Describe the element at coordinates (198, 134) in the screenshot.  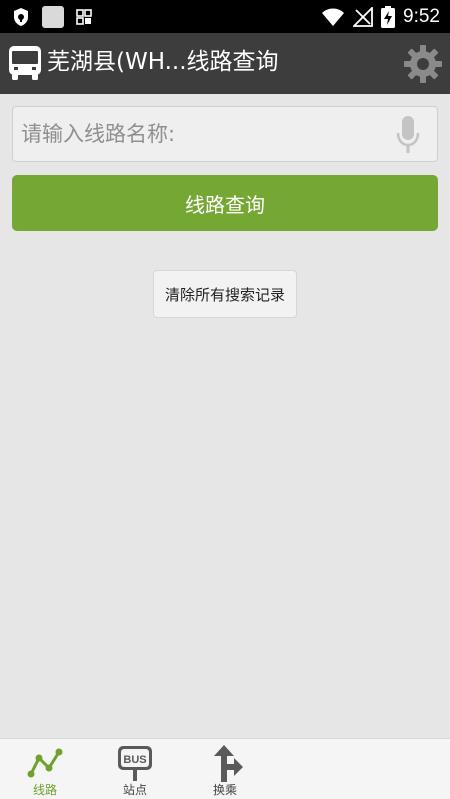
I see `route-search-input` at that location.